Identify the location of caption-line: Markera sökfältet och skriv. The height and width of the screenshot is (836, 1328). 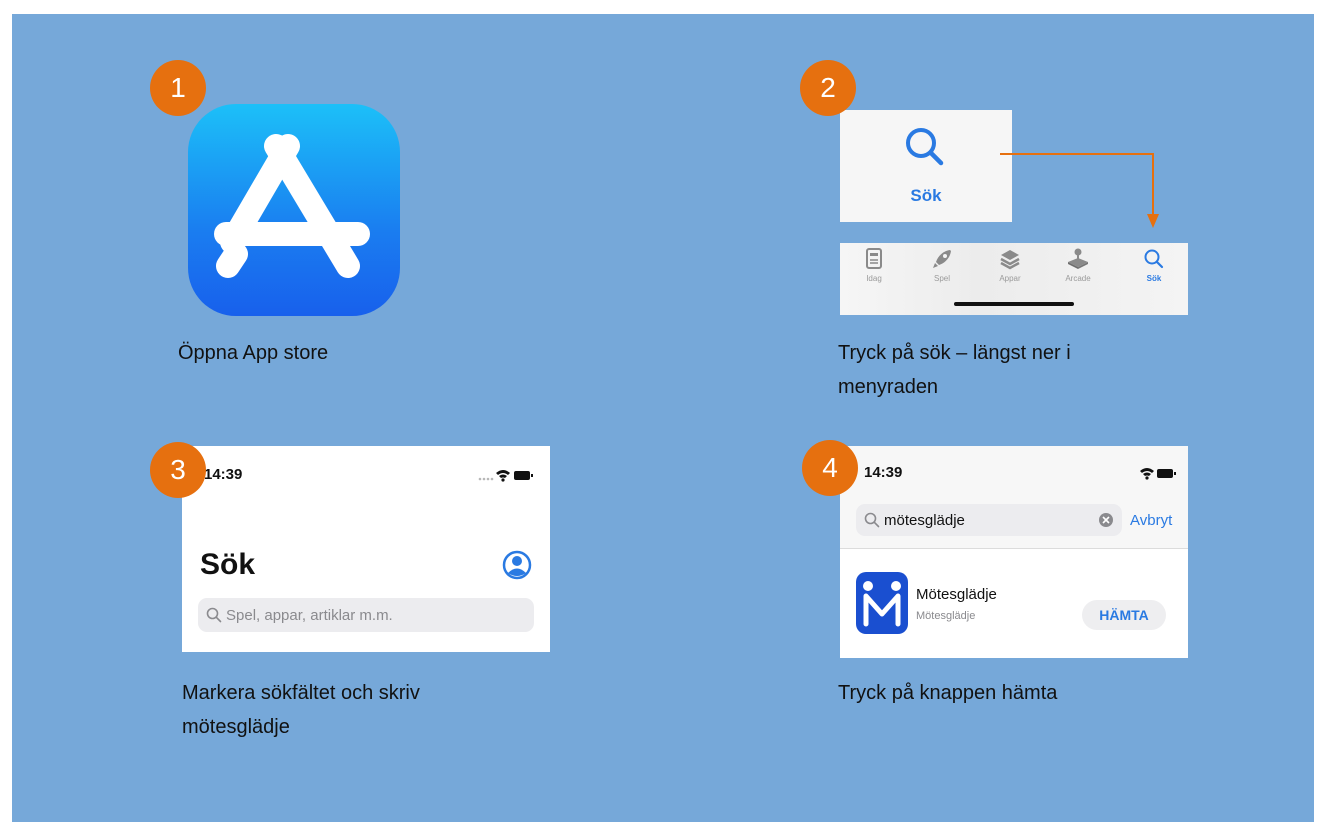
(301, 693).